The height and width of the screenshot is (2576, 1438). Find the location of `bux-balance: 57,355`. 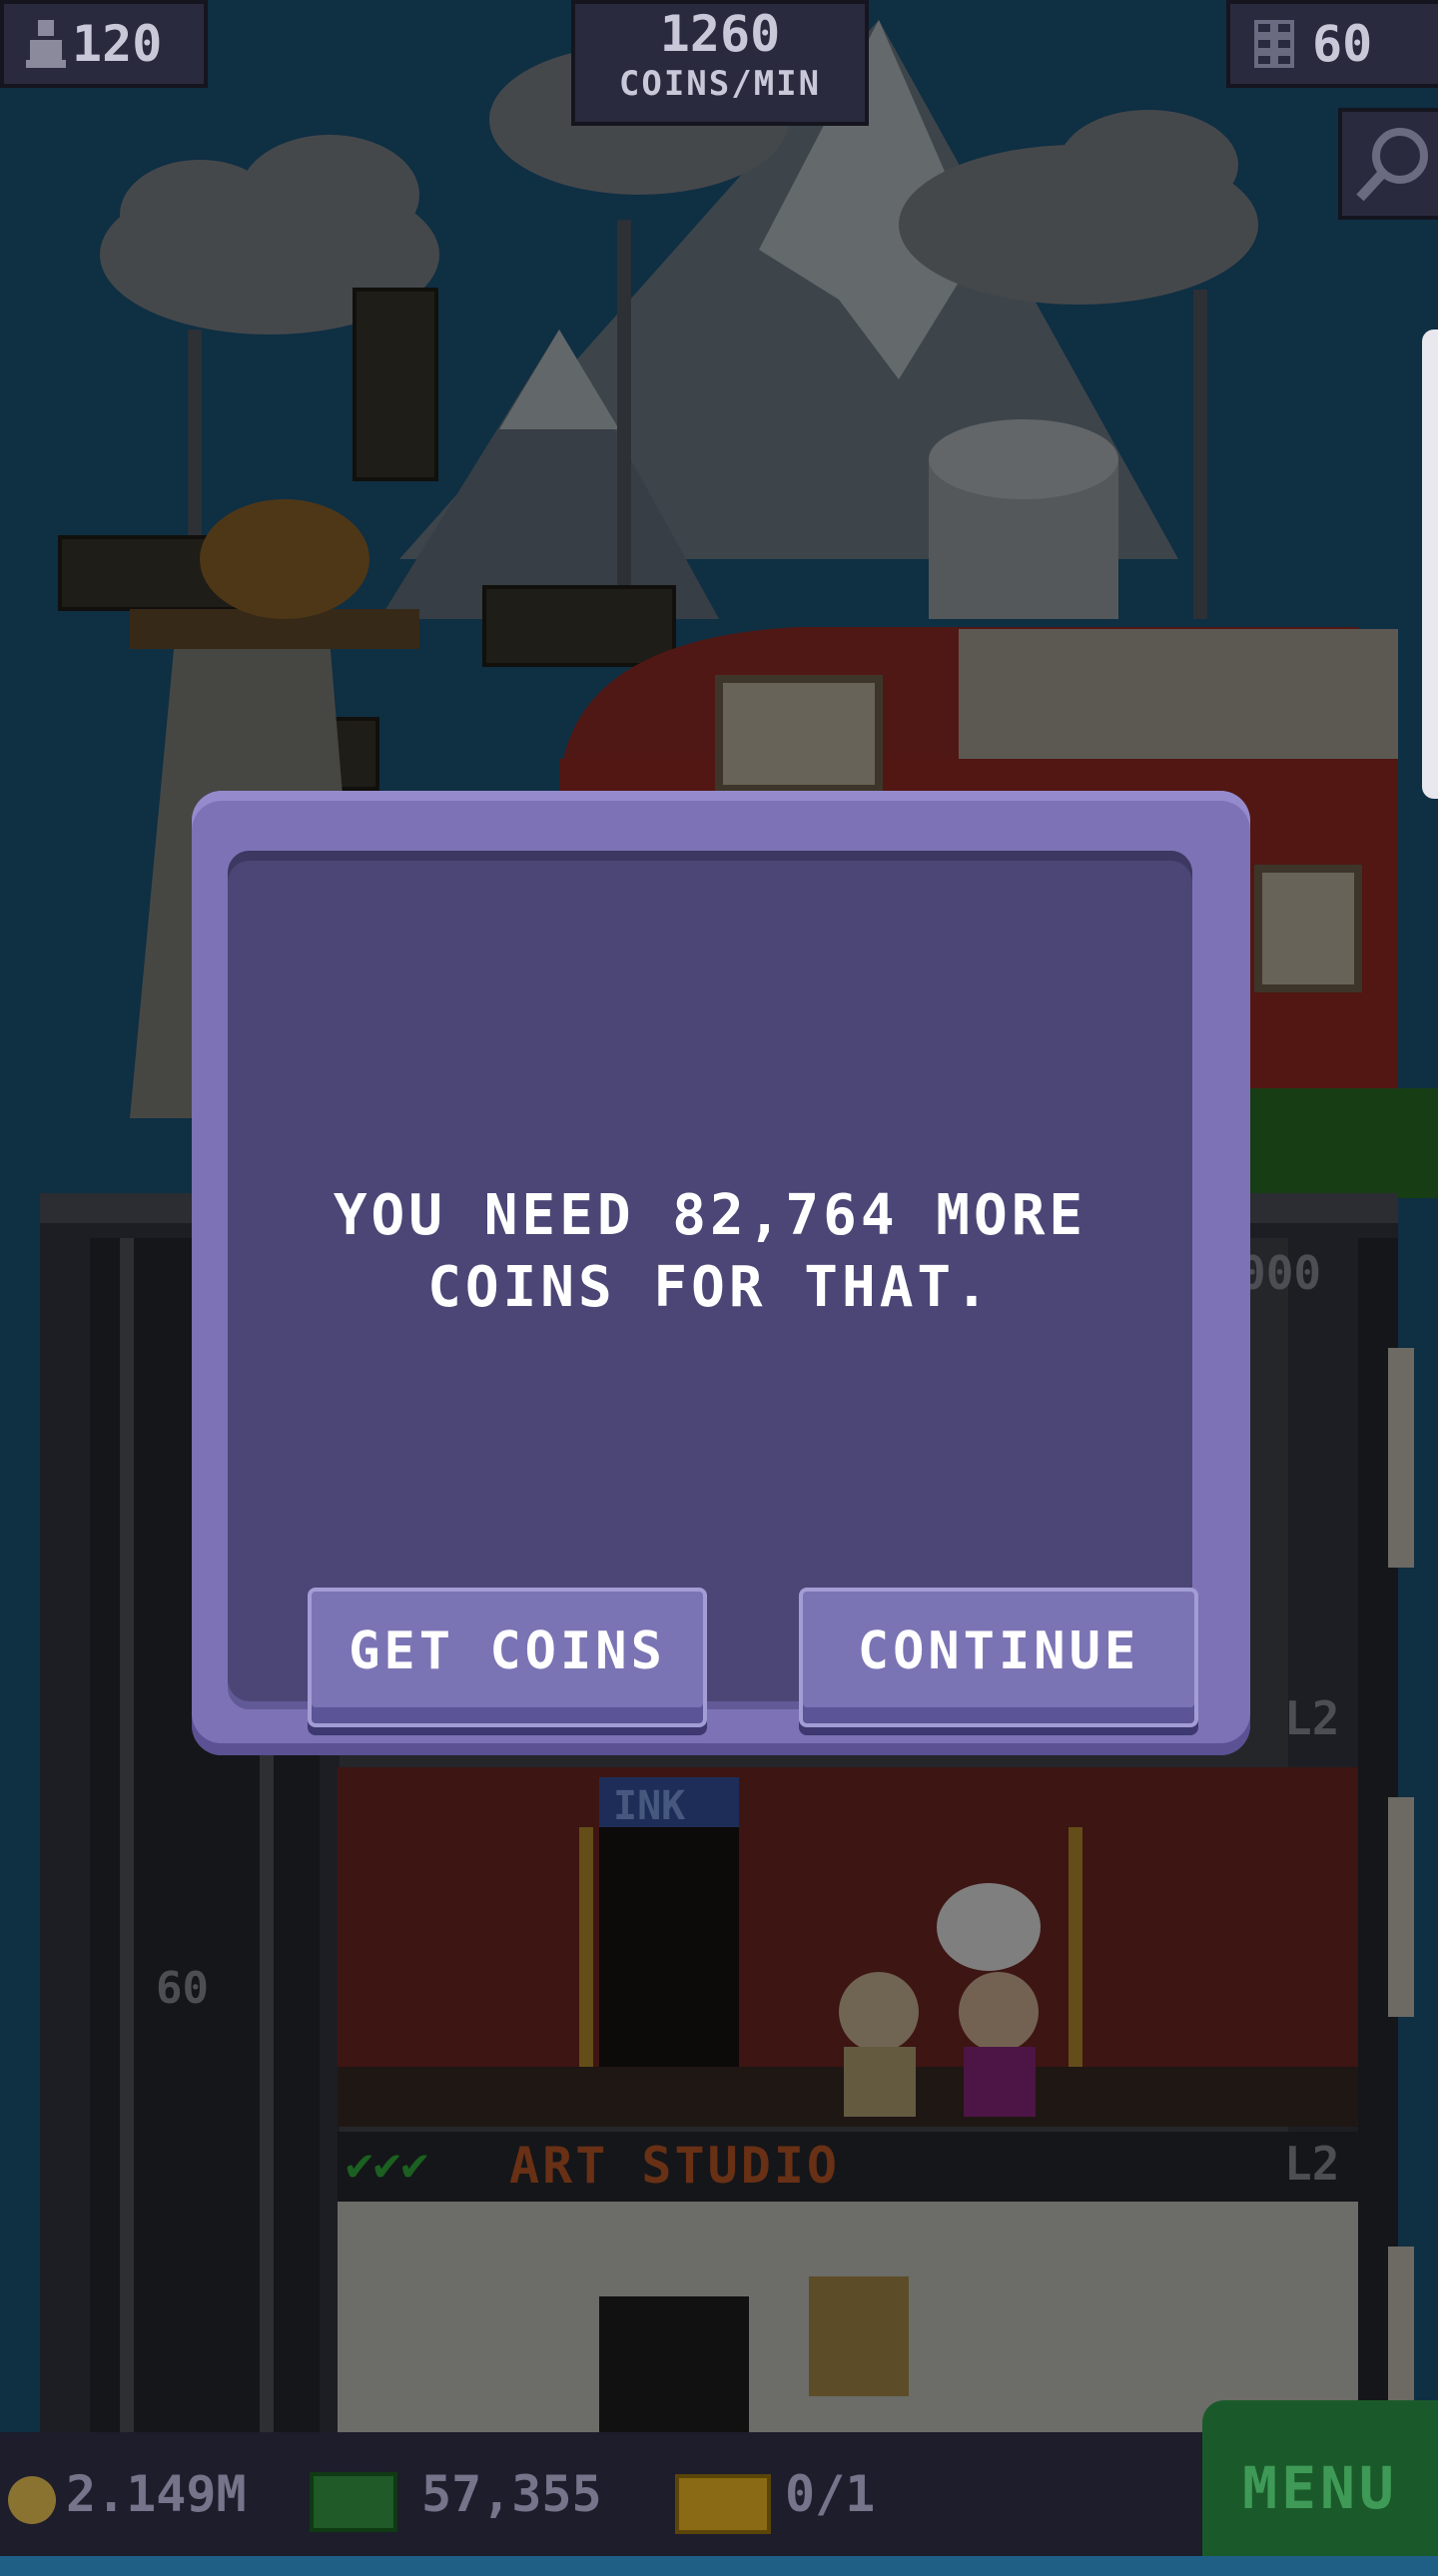

bux-balance: 57,355 is located at coordinates (511, 2494).